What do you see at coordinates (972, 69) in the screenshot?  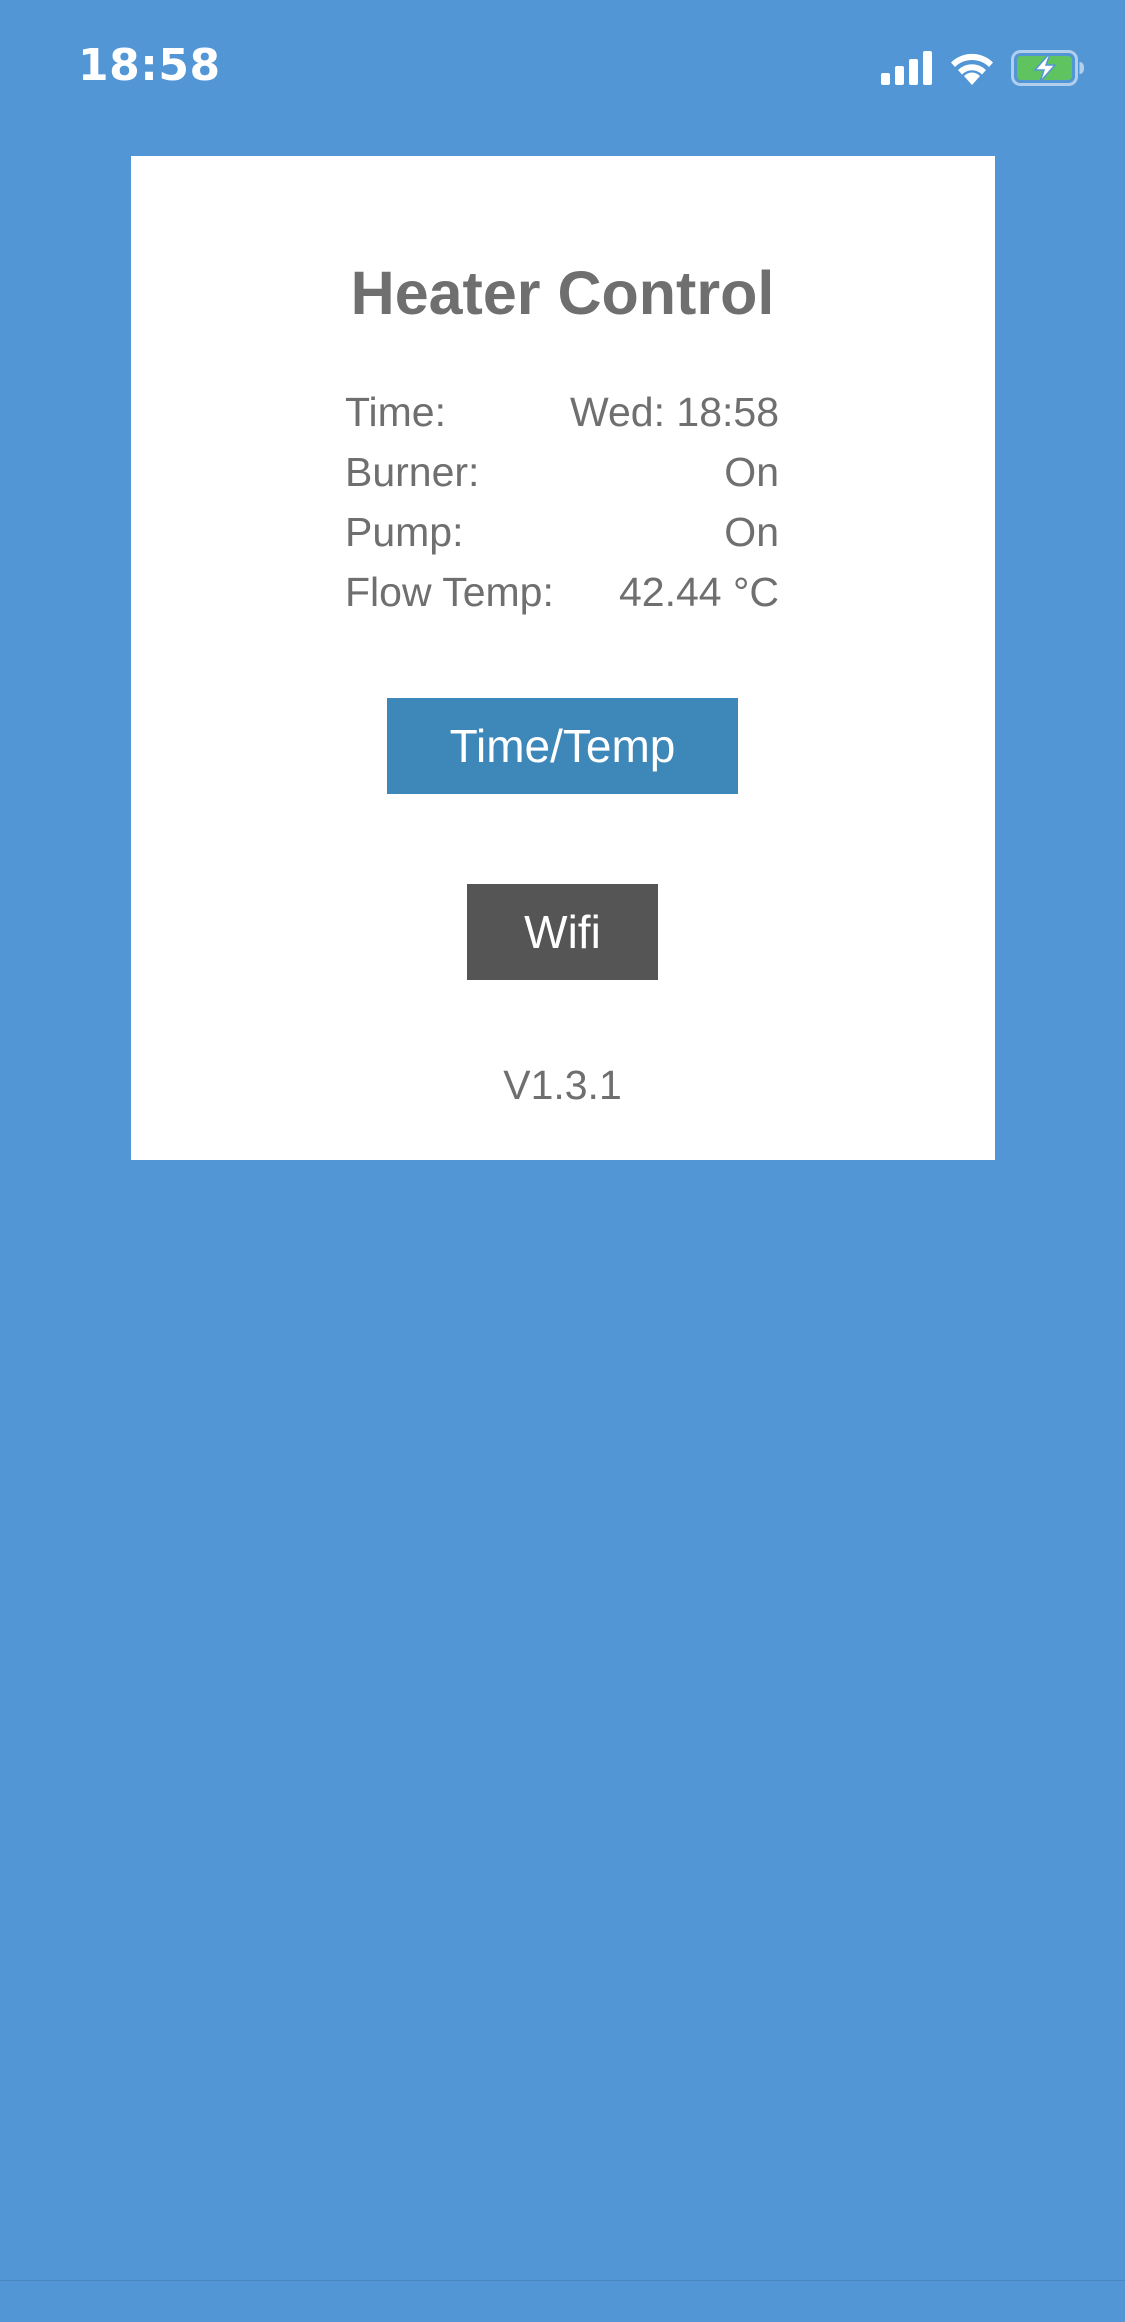 I see `wifi-icon` at bounding box center [972, 69].